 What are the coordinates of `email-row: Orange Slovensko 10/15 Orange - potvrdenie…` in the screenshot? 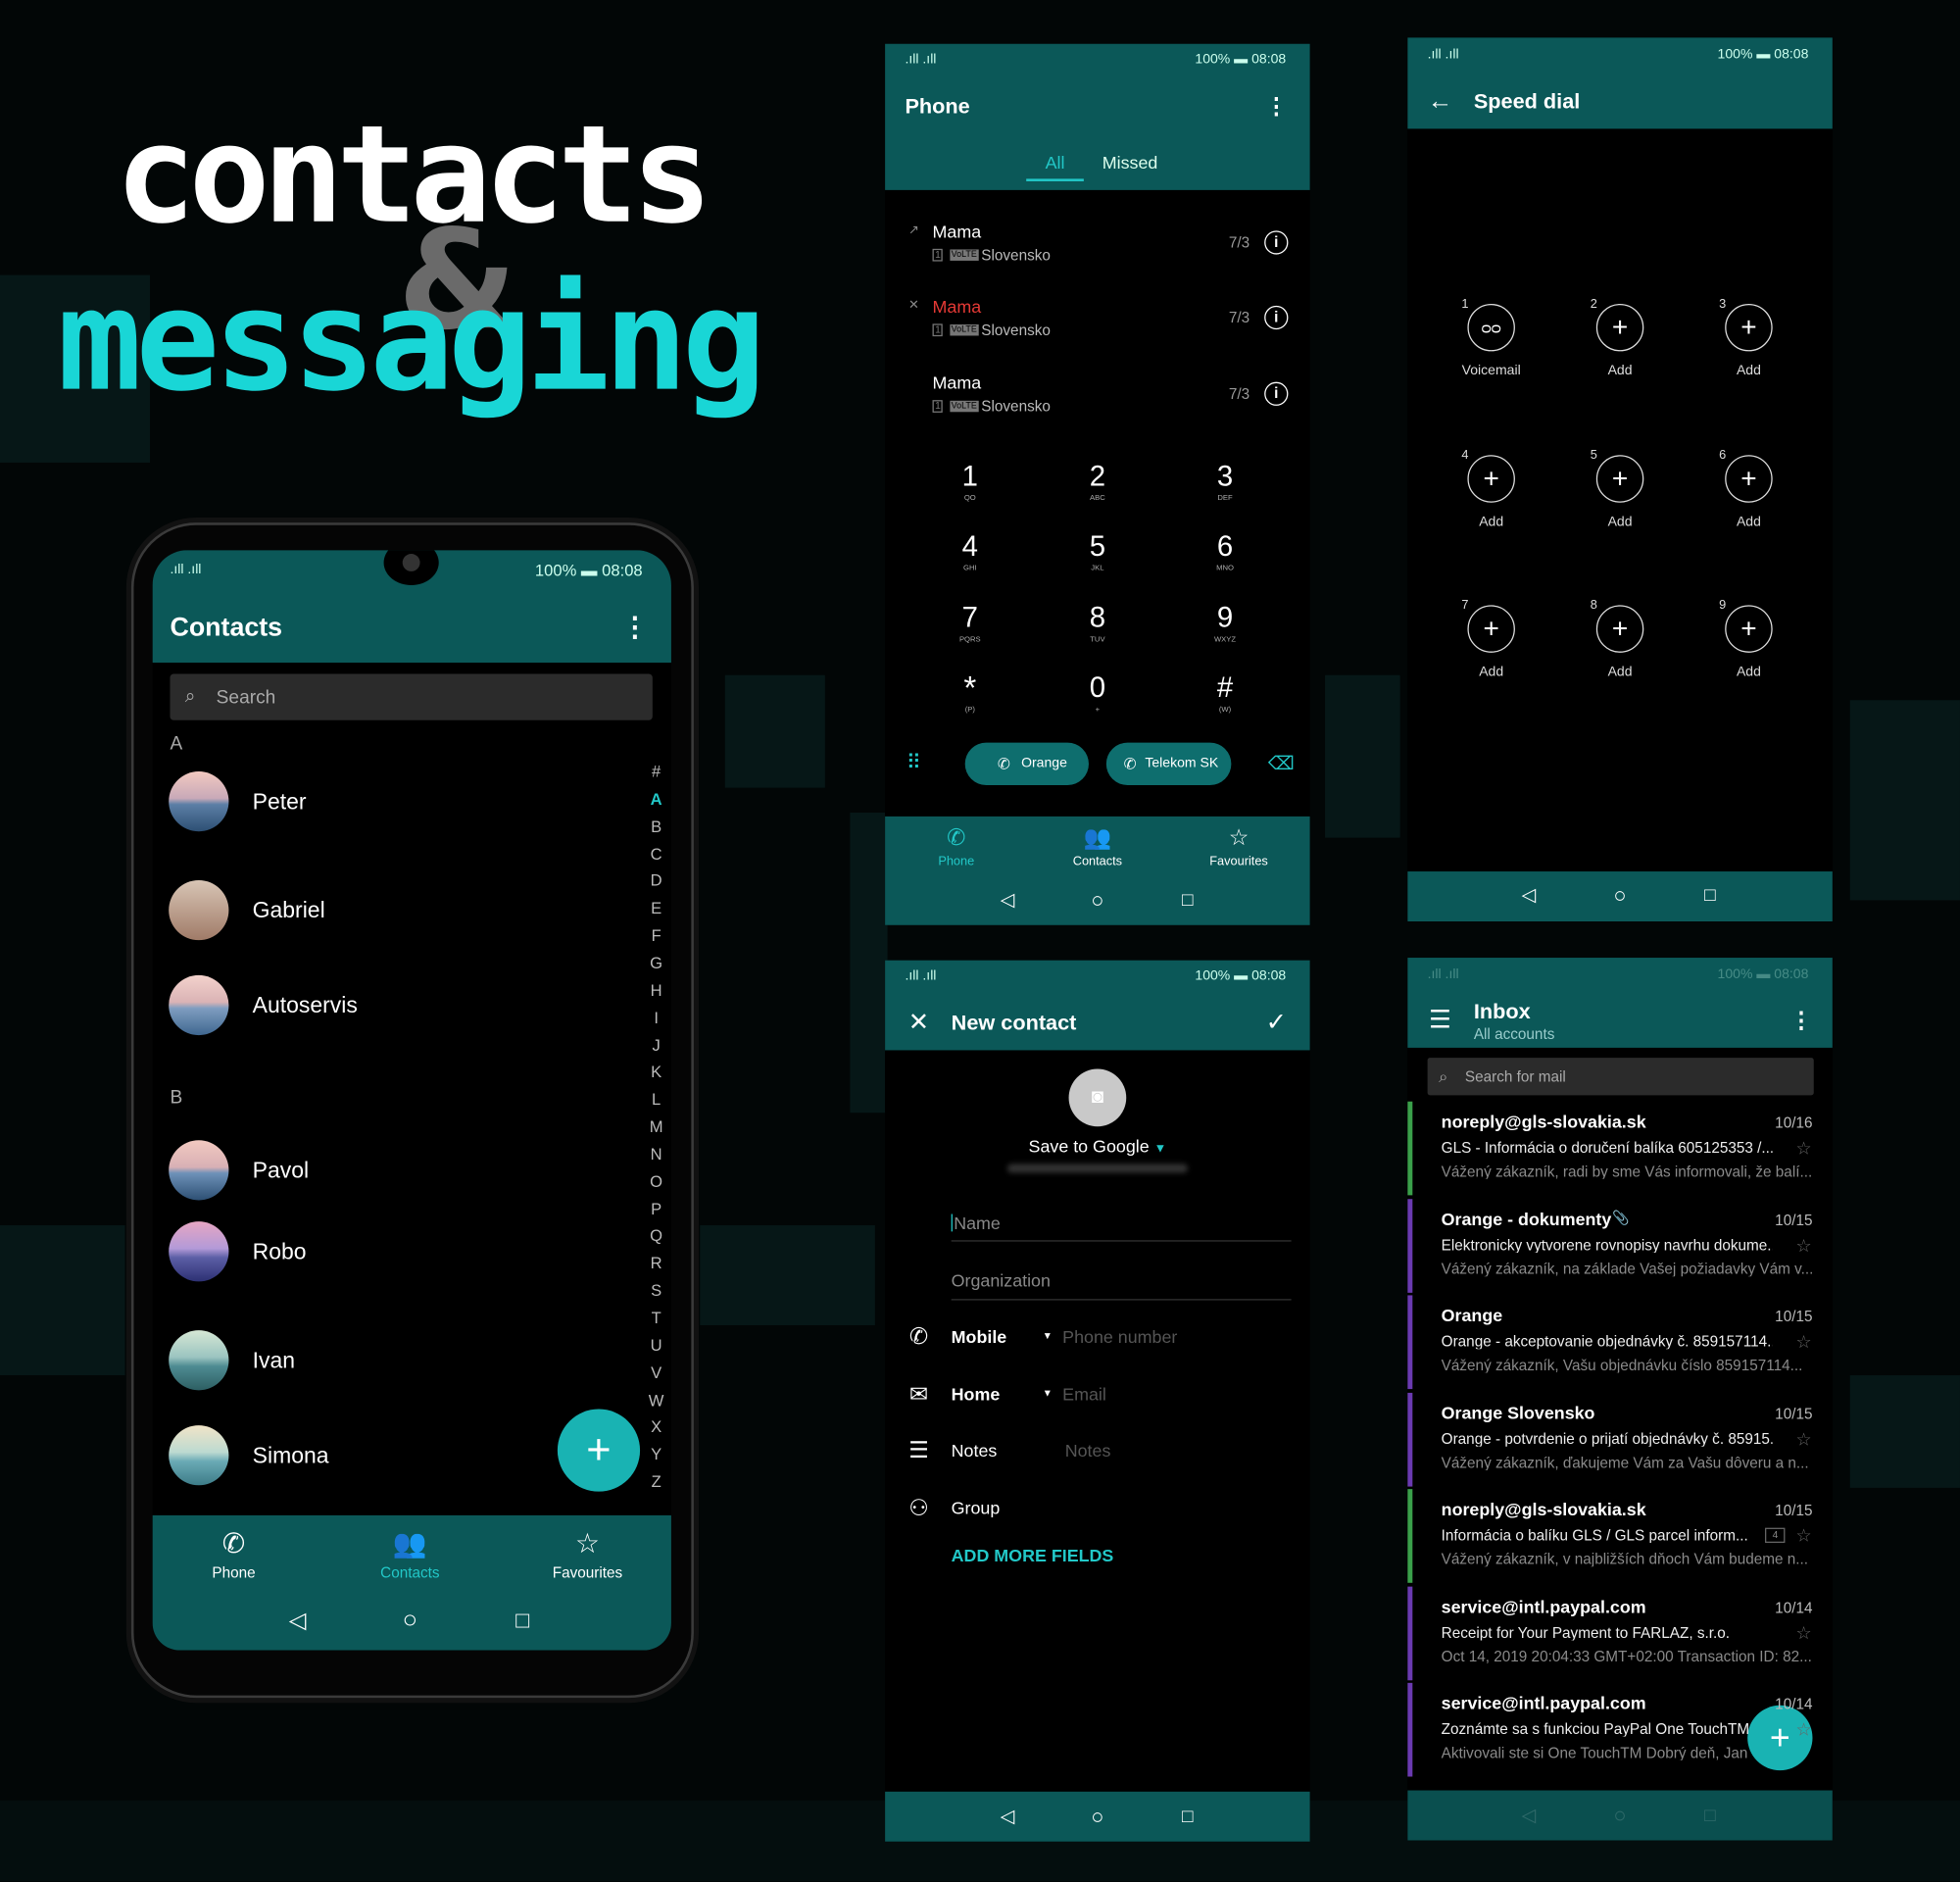 It's located at (1620, 1439).